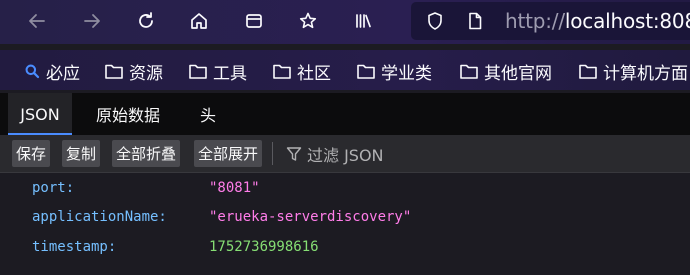 This screenshot has height=275, width=690. Describe the element at coordinates (310, 217) in the screenshot. I see `json-value: "erueka-serverdiscovery"` at that location.